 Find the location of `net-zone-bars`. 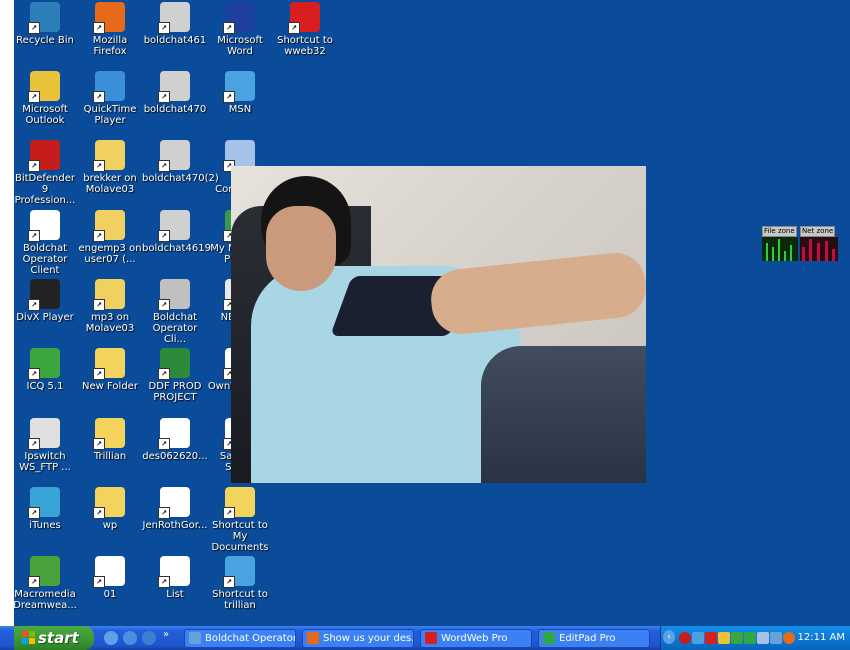

net-zone-bars is located at coordinates (818, 250).